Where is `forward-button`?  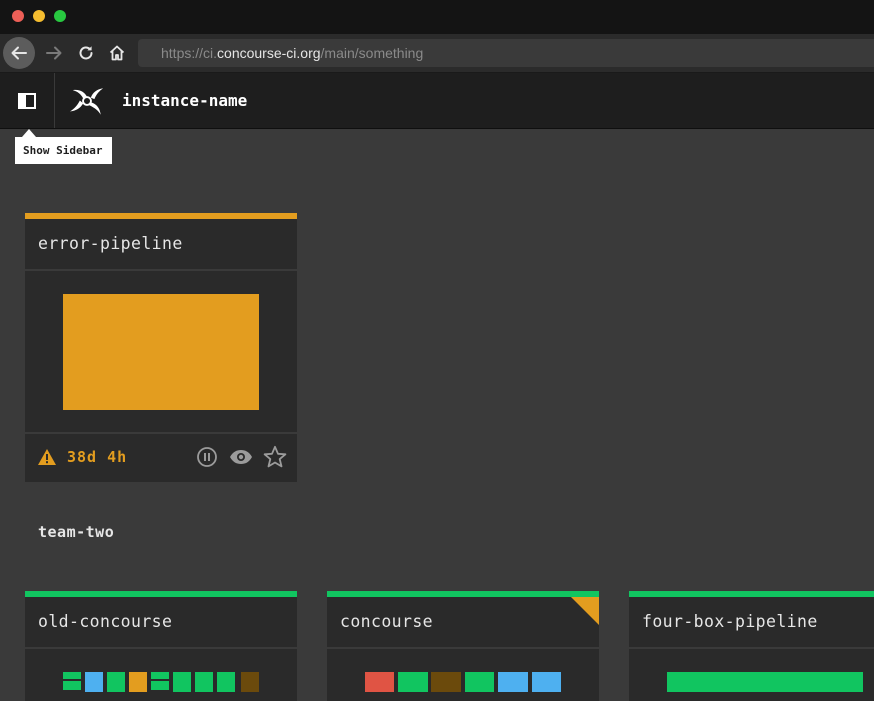
forward-button is located at coordinates (54, 53).